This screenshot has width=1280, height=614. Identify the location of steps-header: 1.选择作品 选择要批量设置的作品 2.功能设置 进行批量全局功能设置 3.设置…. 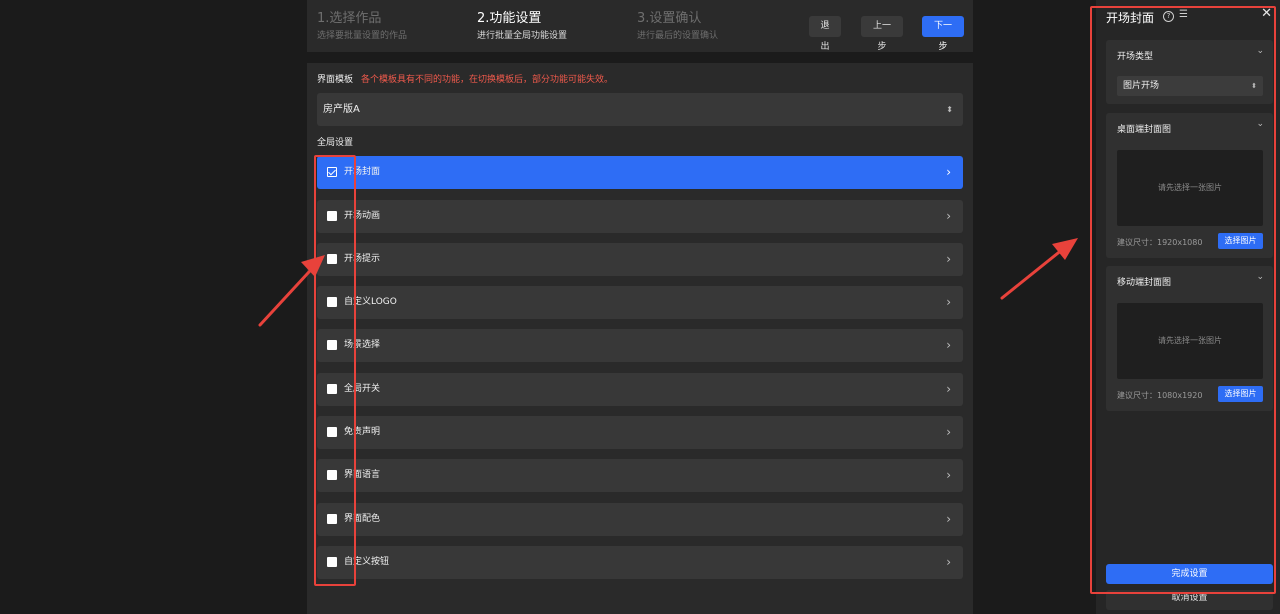
(640, 26).